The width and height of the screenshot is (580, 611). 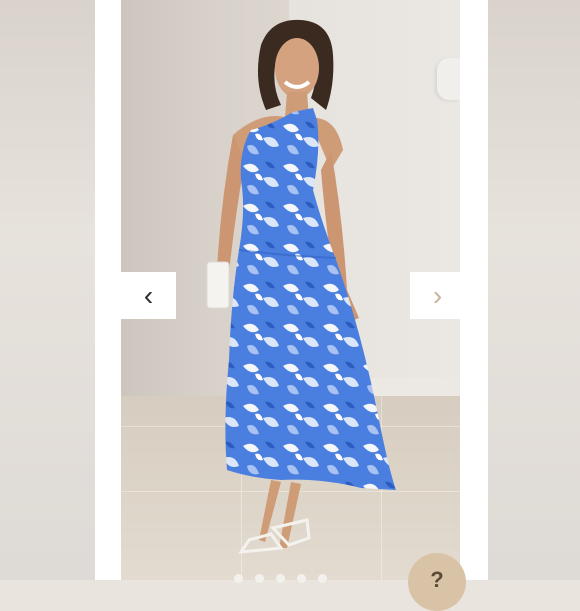 I want to click on chevron-left-icon: ‹, so click(x=148, y=295).